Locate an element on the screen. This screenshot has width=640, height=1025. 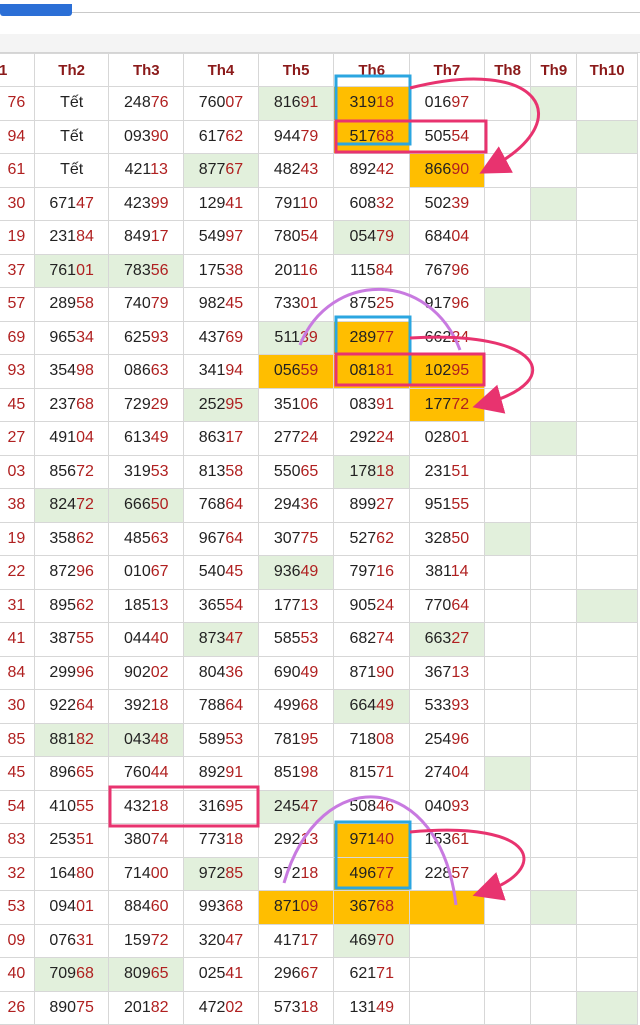
result-cell: 76101 is located at coordinates (71, 270).